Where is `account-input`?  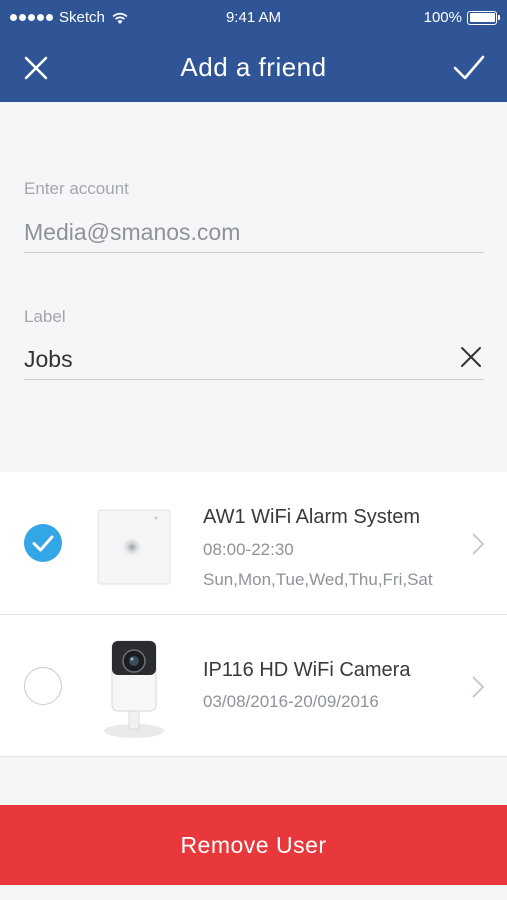 account-input is located at coordinates (254, 233).